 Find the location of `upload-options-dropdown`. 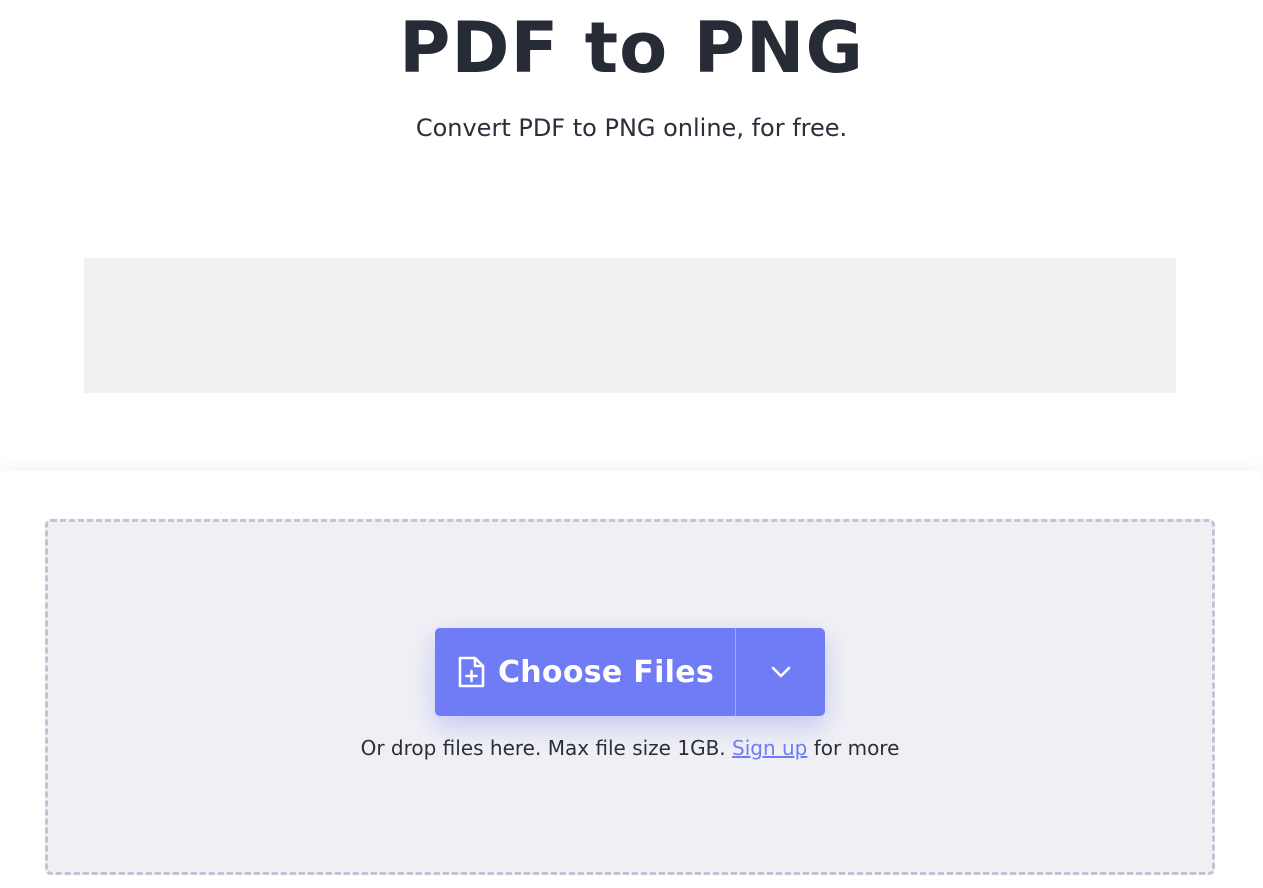

upload-options-dropdown is located at coordinates (780, 672).